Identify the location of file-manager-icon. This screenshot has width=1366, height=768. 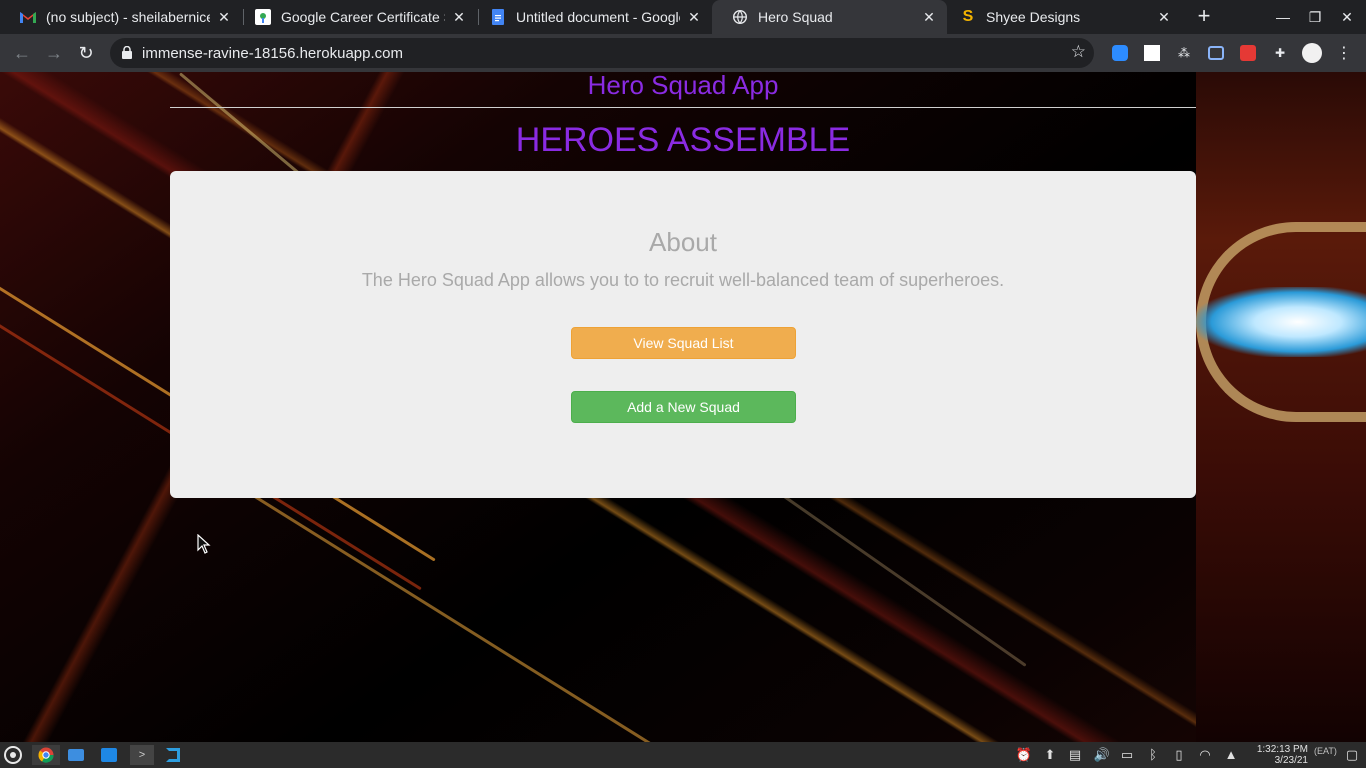
(76, 755).